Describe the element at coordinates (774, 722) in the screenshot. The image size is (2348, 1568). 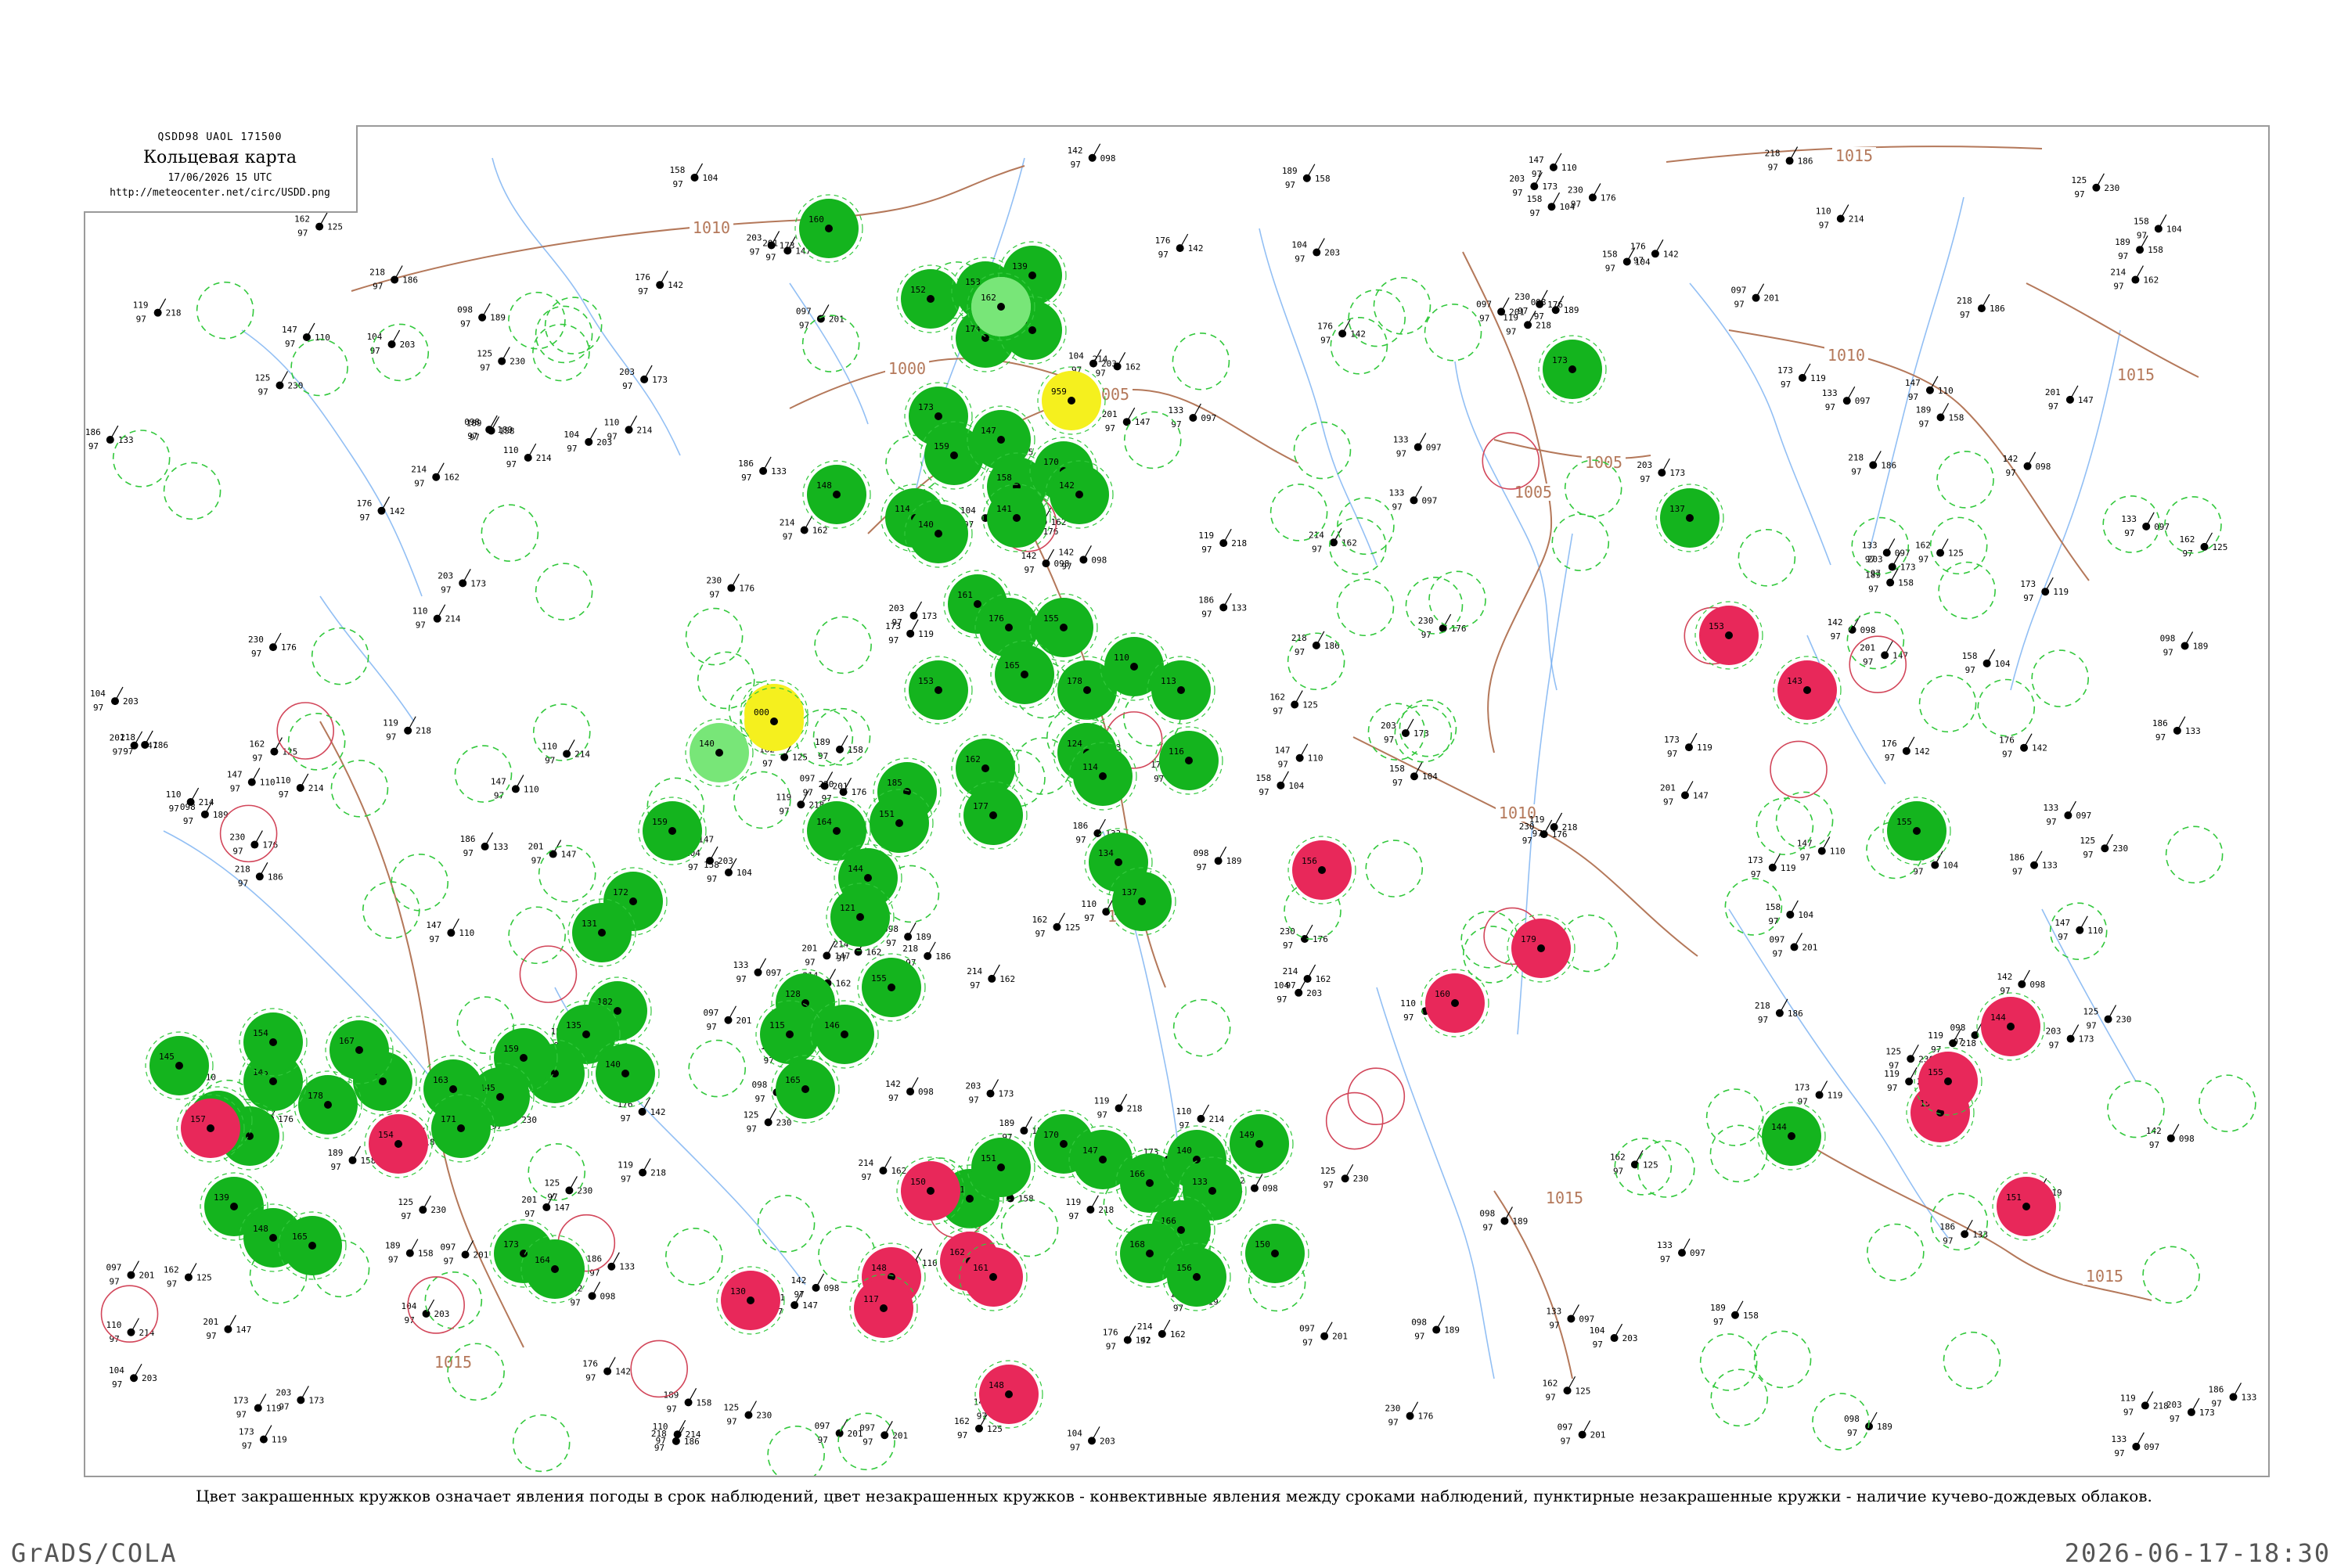
I see `yellow-station: 000` at that location.